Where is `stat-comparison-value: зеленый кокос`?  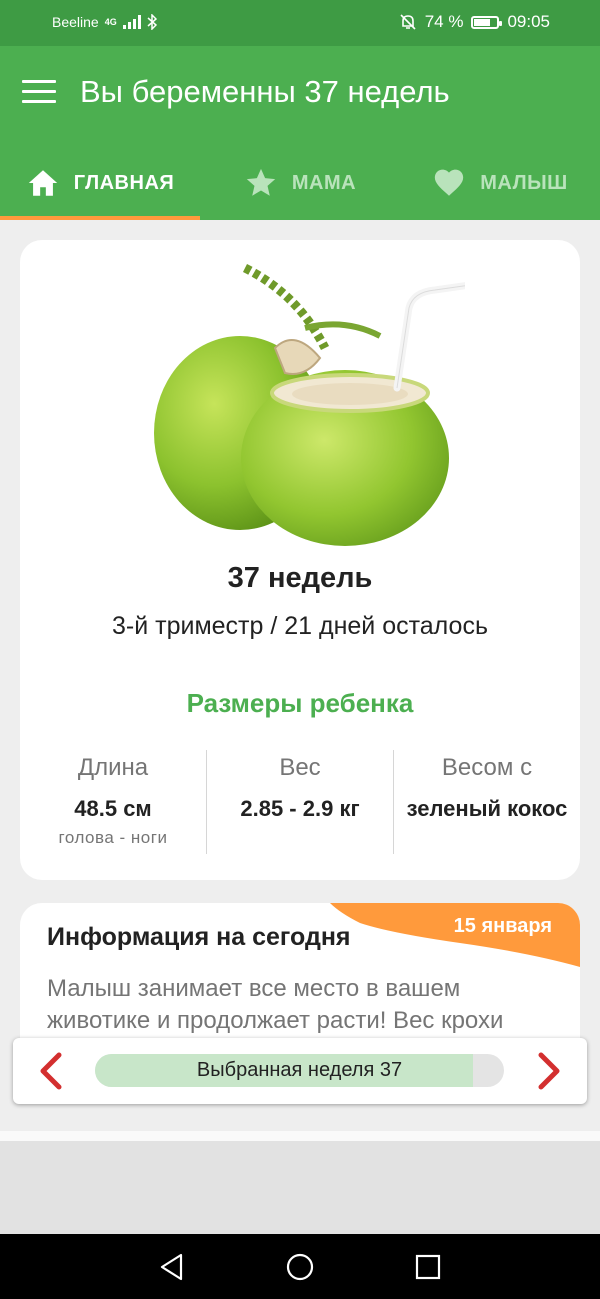 stat-comparison-value: зеленый кокос is located at coordinates (487, 808).